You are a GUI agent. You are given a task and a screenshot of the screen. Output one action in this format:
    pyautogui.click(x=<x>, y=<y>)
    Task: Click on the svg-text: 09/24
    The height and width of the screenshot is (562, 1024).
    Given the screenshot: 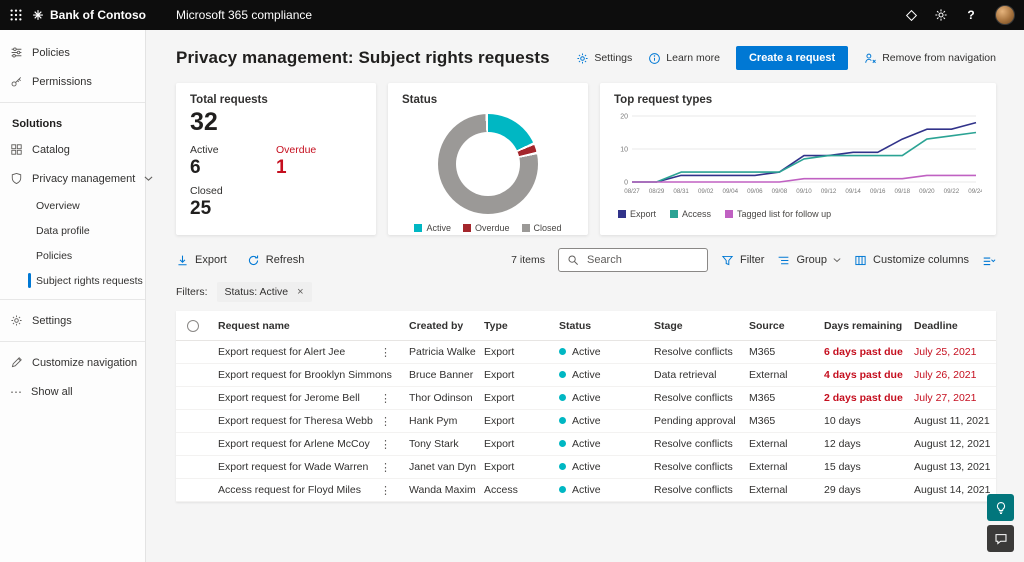 What is the action you would take?
    pyautogui.click(x=975, y=191)
    